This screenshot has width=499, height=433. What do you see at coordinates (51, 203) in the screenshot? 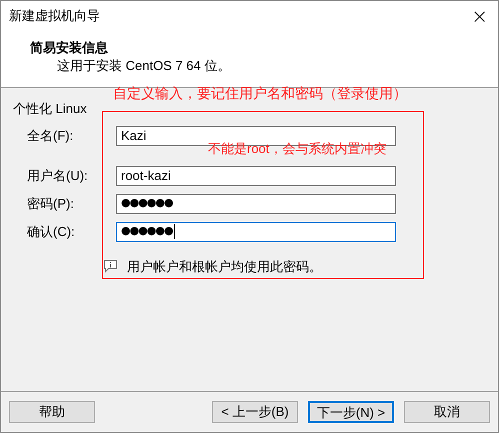
I see `field-label: 密码(P):` at bounding box center [51, 203].